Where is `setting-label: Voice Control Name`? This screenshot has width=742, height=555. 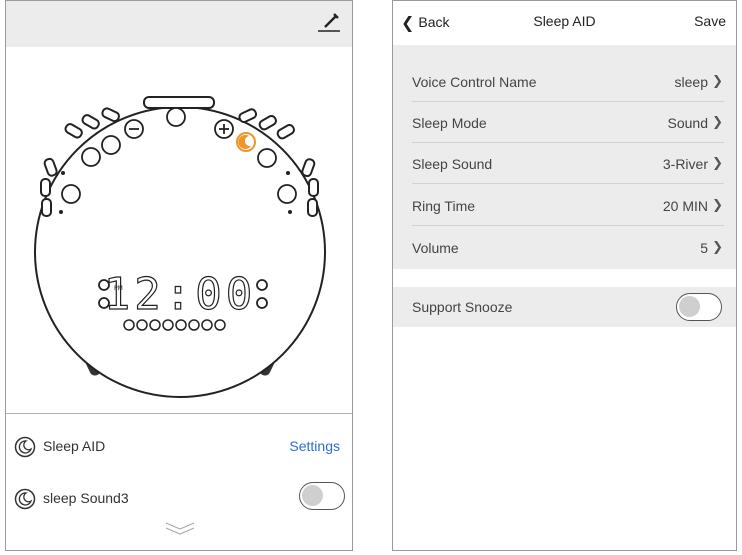
setting-label: Voice Control Name is located at coordinates (474, 82).